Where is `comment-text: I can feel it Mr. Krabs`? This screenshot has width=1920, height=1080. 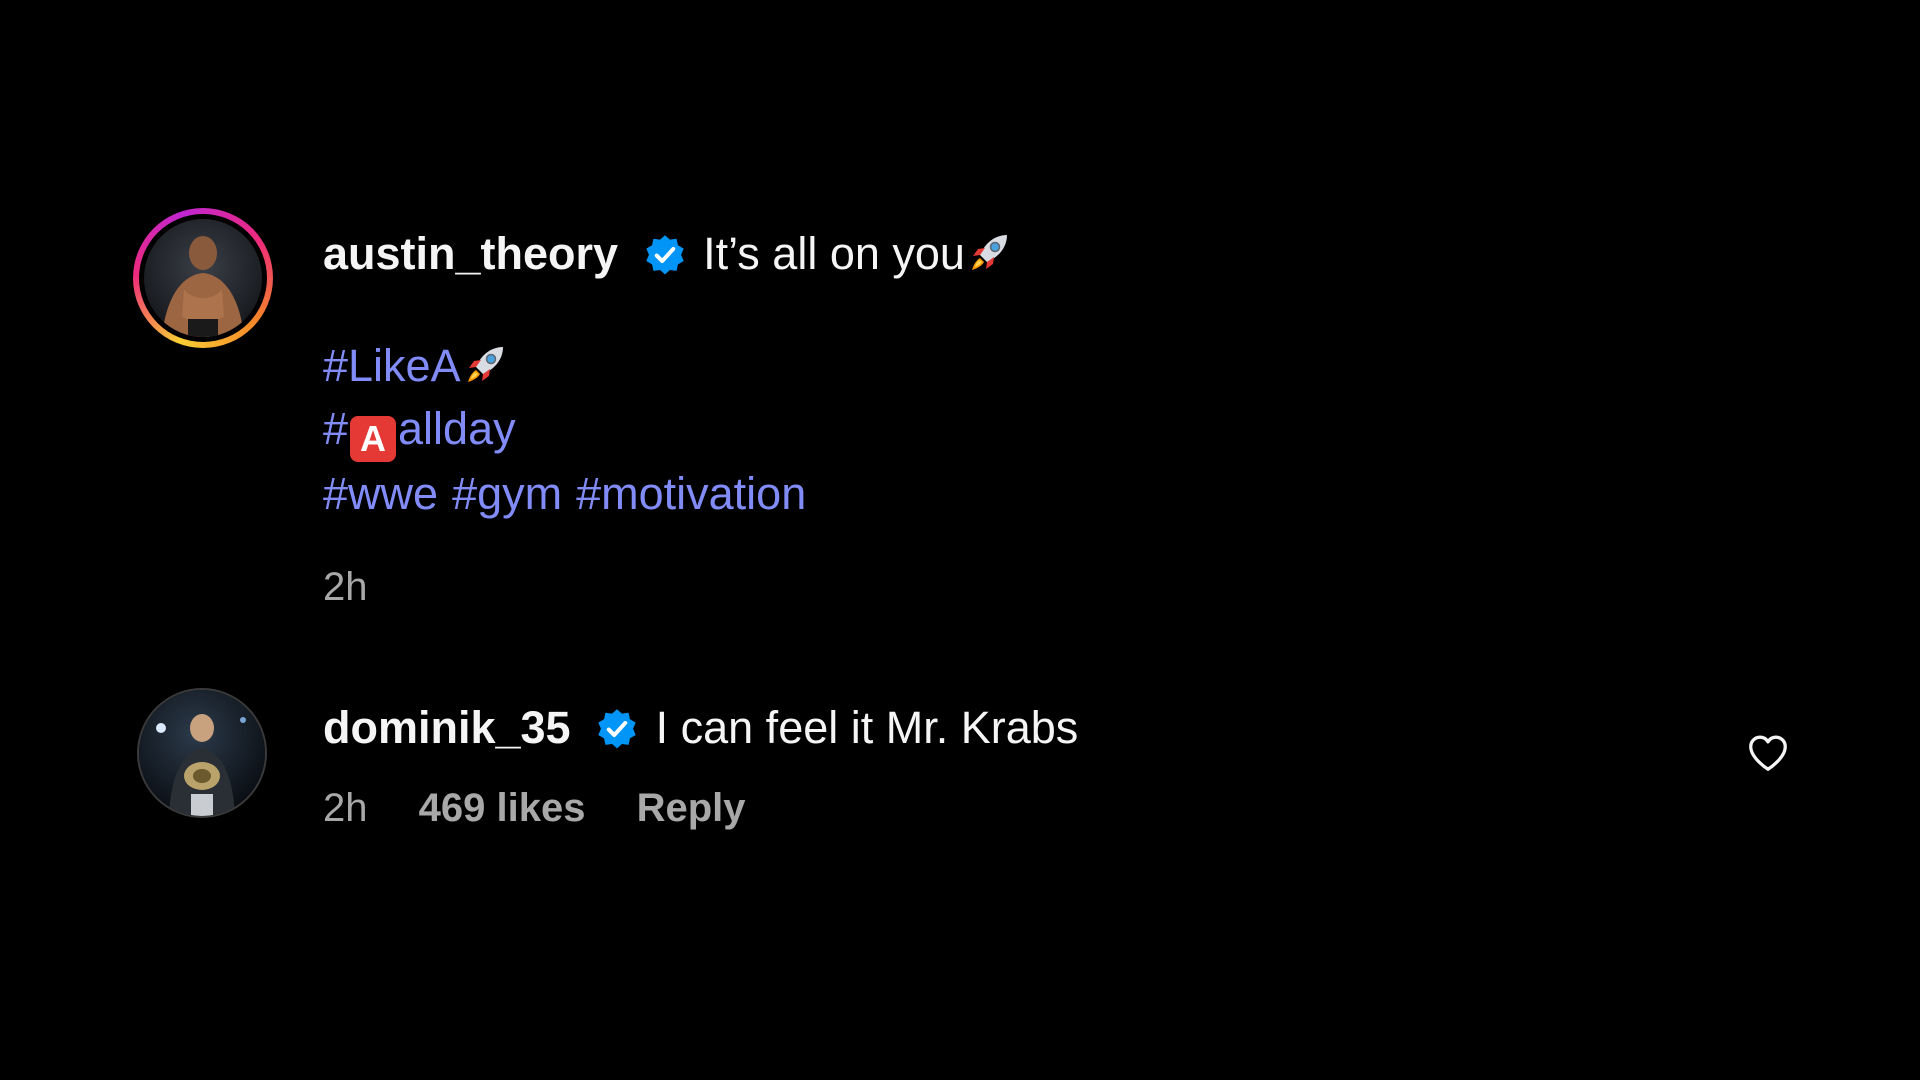 comment-text: I can feel it Mr. Krabs is located at coordinates (867, 727).